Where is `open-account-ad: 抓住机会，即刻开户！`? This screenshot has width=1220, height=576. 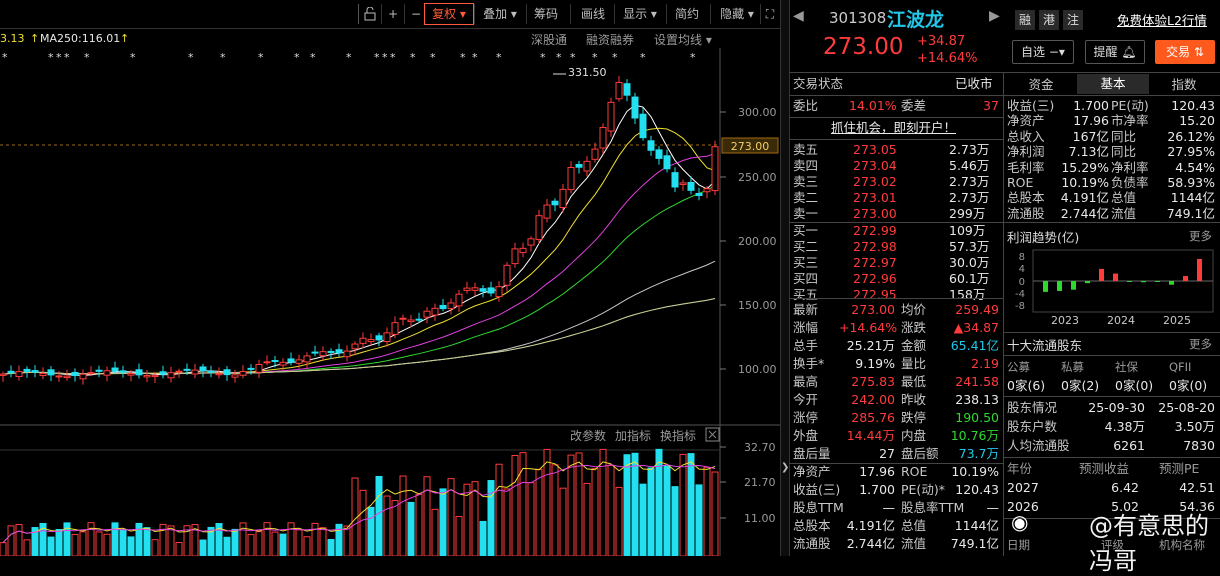
open-account-ad: 抓住机会，即刻开户！ is located at coordinates (893, 128).